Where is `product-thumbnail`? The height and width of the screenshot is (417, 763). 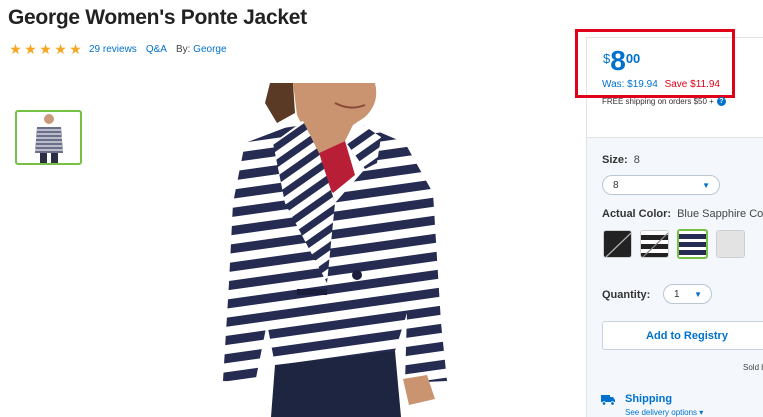
product-thumbnail is located at coordinates (48, 137).